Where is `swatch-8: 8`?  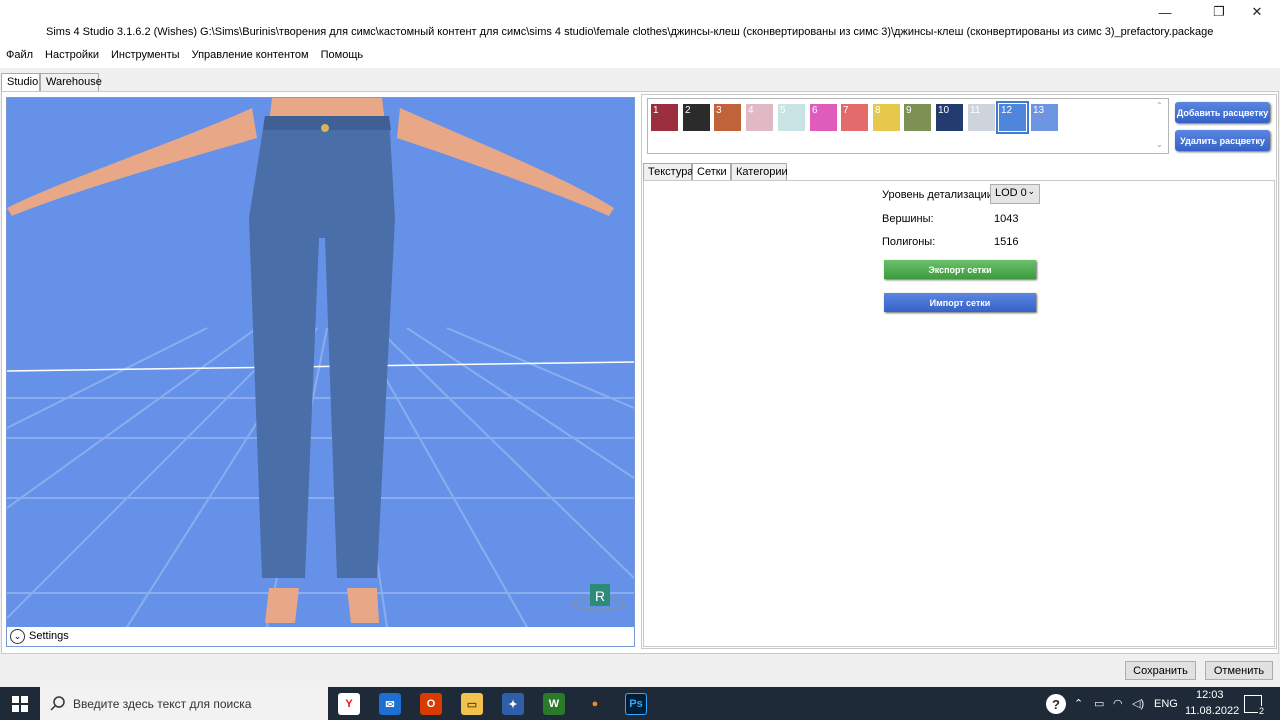 swatch-8: 8 is located at coordinates (886, 117).